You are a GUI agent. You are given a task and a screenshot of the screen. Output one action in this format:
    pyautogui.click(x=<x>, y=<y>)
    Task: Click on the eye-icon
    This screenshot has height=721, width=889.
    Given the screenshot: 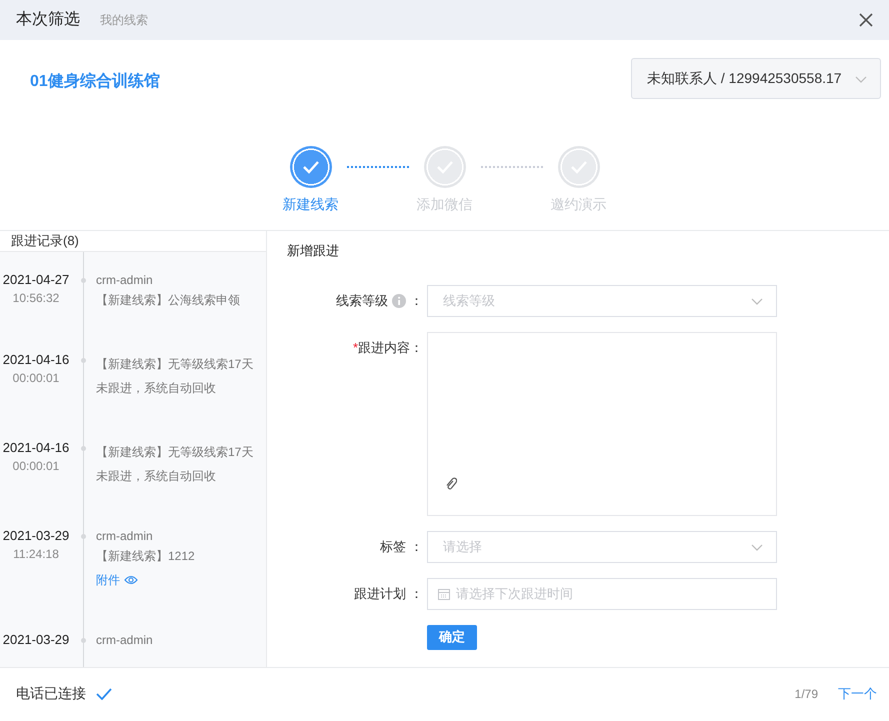 What is the action you would take?
    pyautogui.click(x=131, y=580)
    